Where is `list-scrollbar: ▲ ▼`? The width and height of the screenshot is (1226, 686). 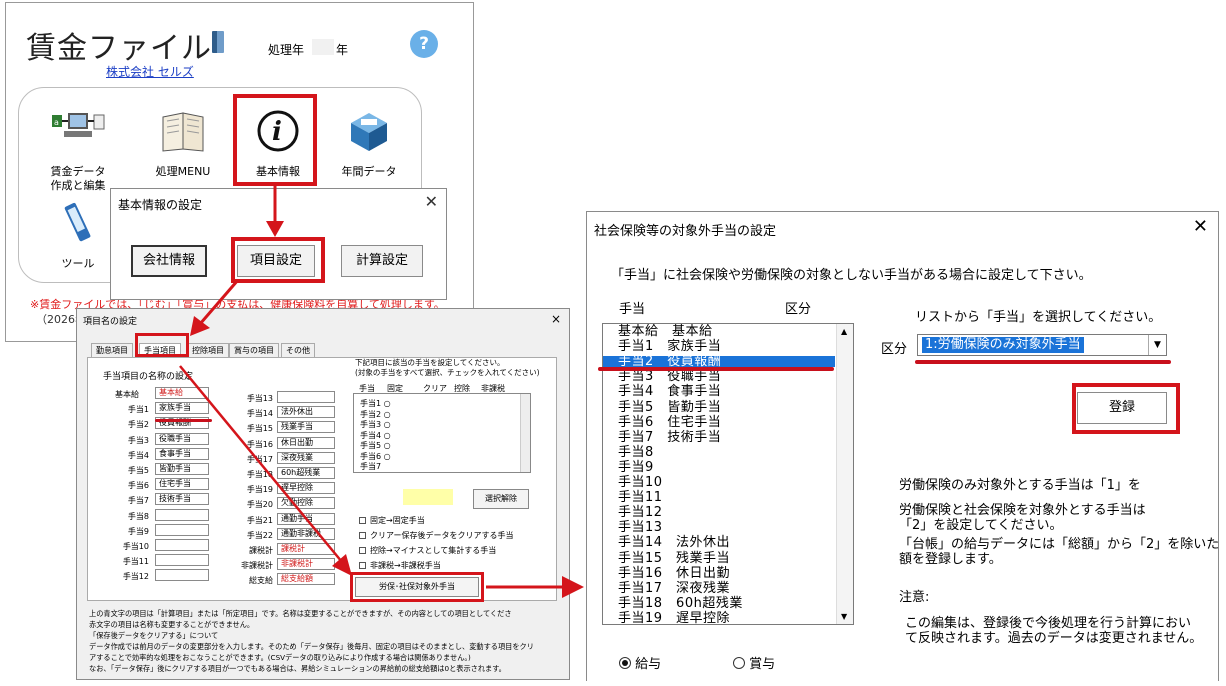 list-scrollbar: ▲ ▼ is located at coordinates (844, 474).